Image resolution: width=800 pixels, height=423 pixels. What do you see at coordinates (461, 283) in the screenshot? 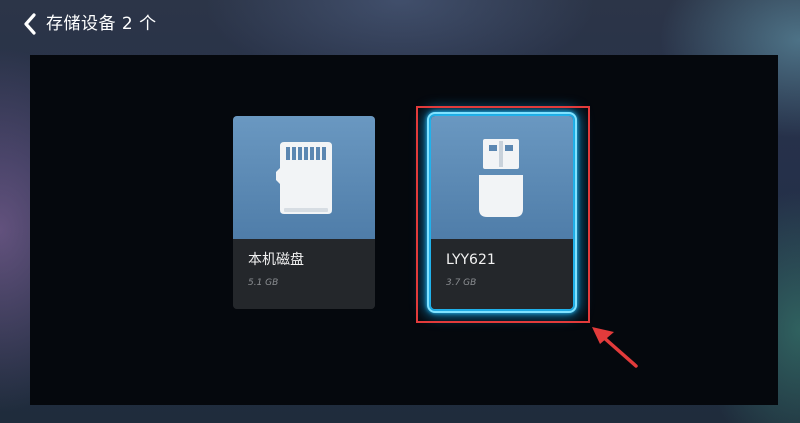
I see `device-size: 3.7 GB` at bounding box center [461, 283].